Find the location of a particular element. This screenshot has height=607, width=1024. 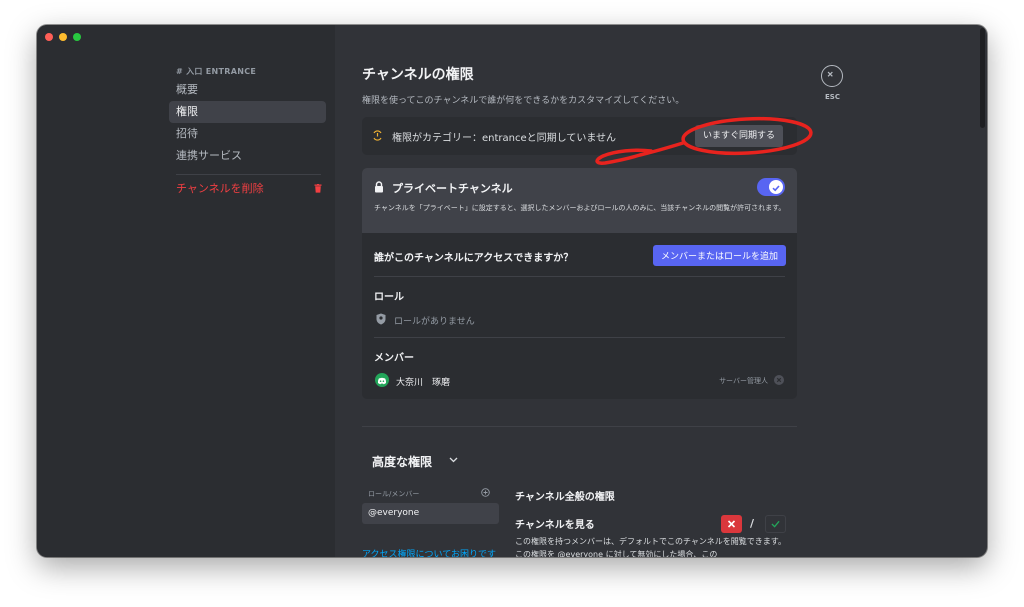

toggle-knob is located at coordinates (776, 187).